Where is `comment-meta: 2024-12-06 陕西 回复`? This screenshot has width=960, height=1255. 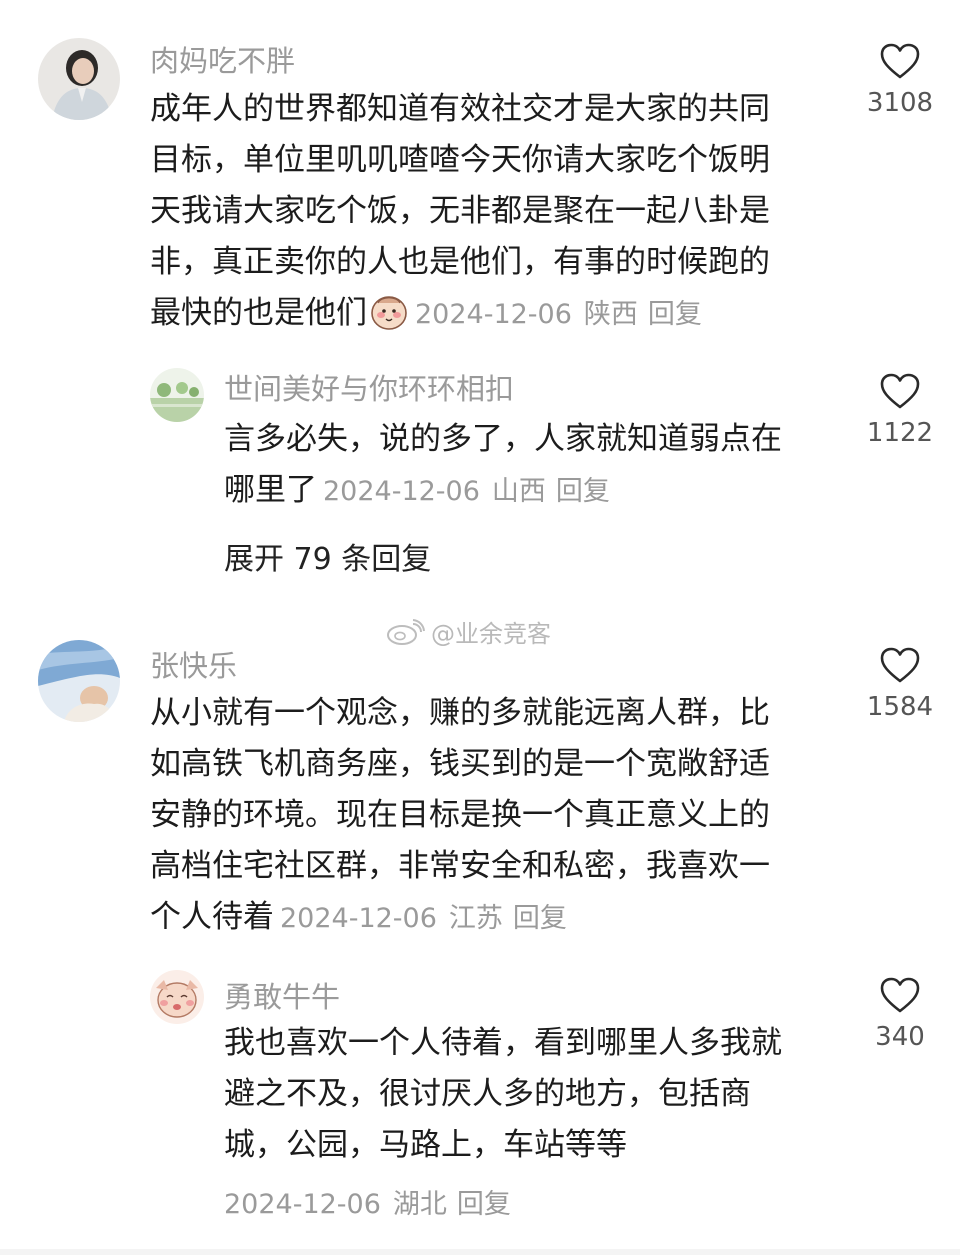 comment-meta: 2024-12-06 陕西 回复 is located at coordinates (558, 314).